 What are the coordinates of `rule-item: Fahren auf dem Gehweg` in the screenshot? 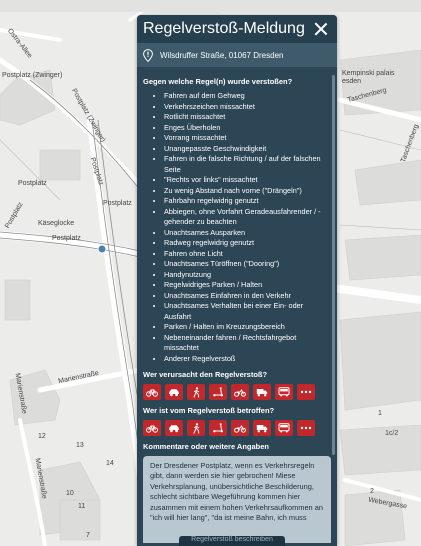 It's located at (247, 96).